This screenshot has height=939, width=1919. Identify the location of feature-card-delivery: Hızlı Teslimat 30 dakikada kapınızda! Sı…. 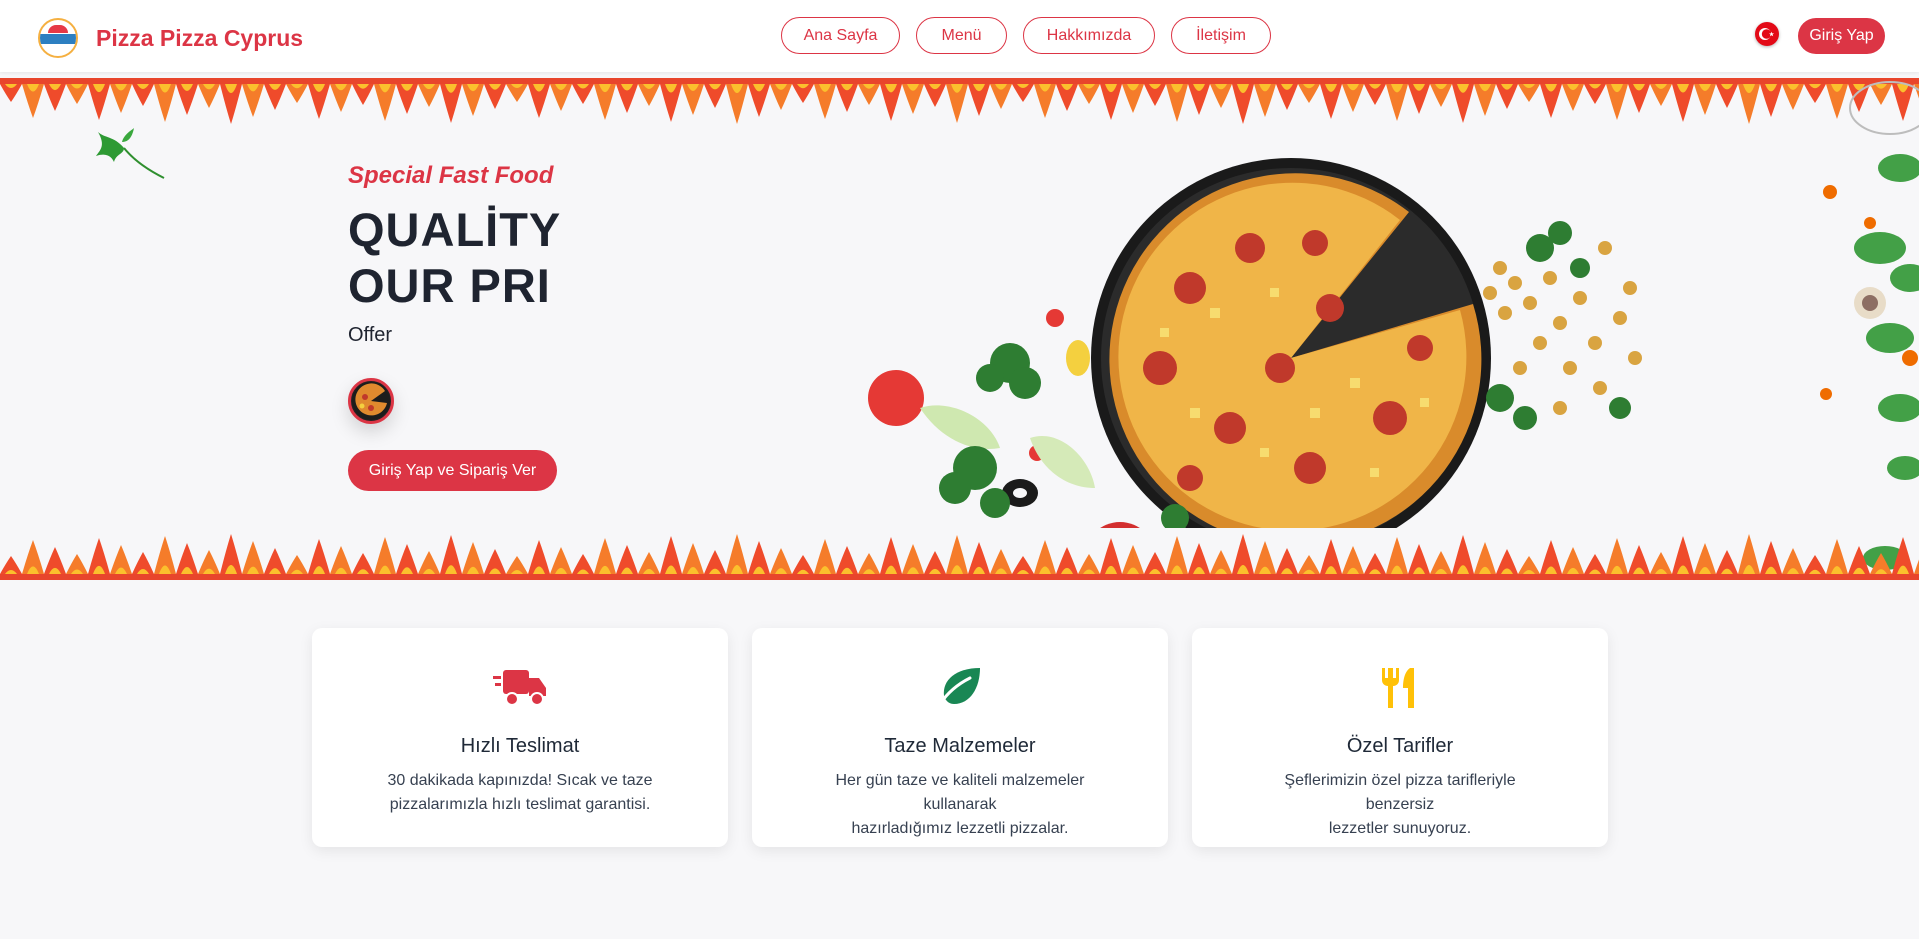
(520, 737).